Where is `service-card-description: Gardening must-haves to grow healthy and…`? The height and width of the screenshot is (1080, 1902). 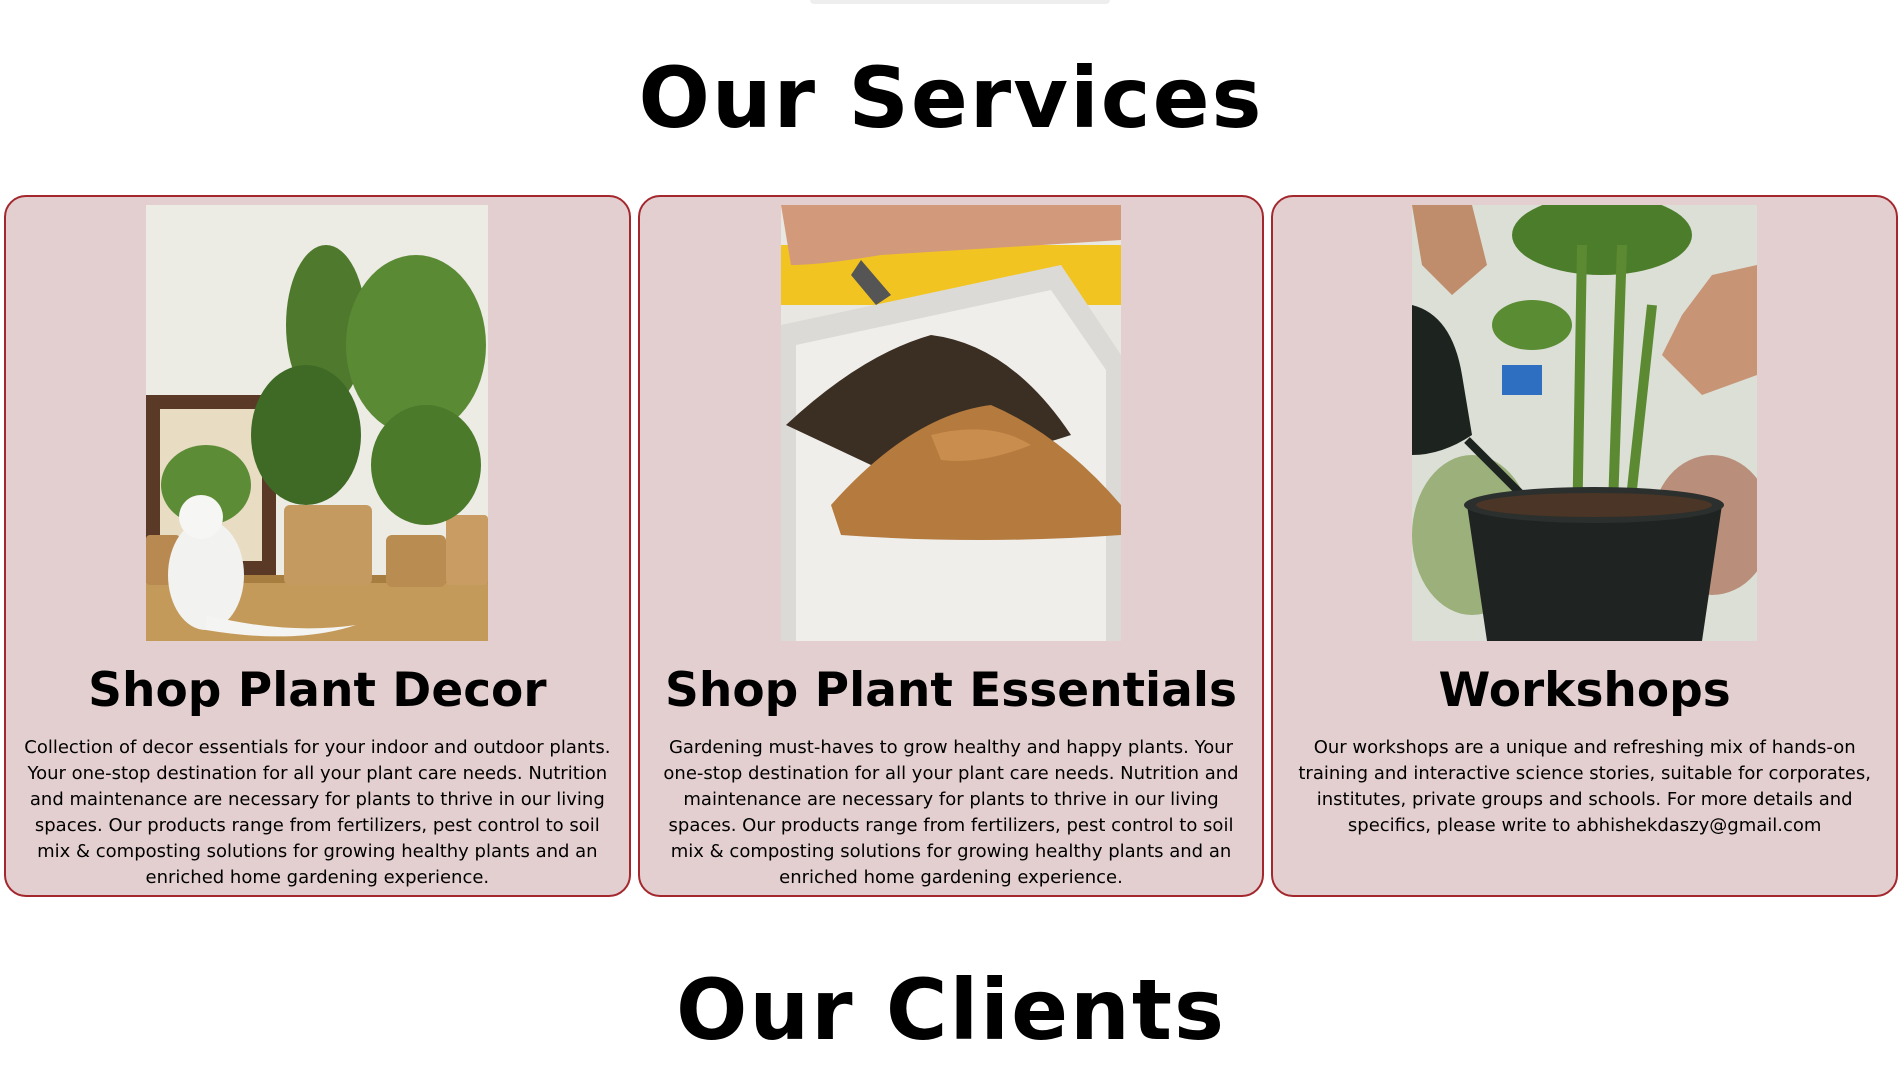 service-card-description: Gardening must-haves to grow healthy and… is located at coordinates (951, 812).